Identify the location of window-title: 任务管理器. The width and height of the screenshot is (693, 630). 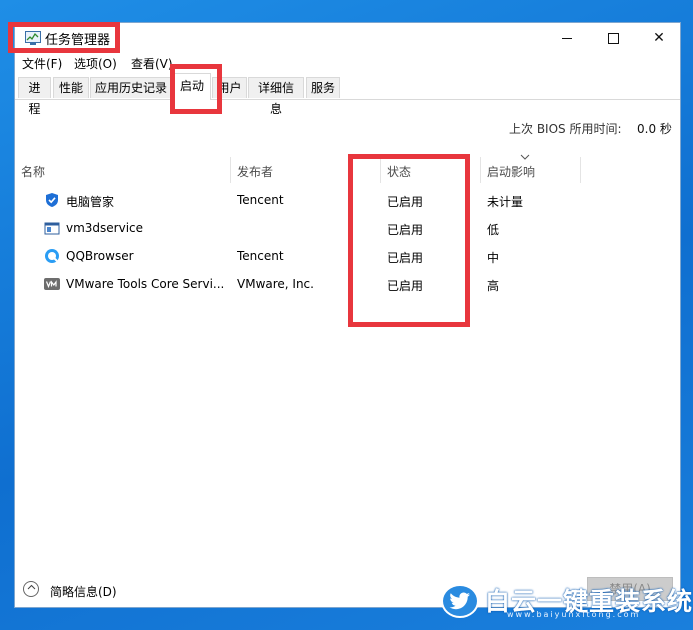
(78, 40).